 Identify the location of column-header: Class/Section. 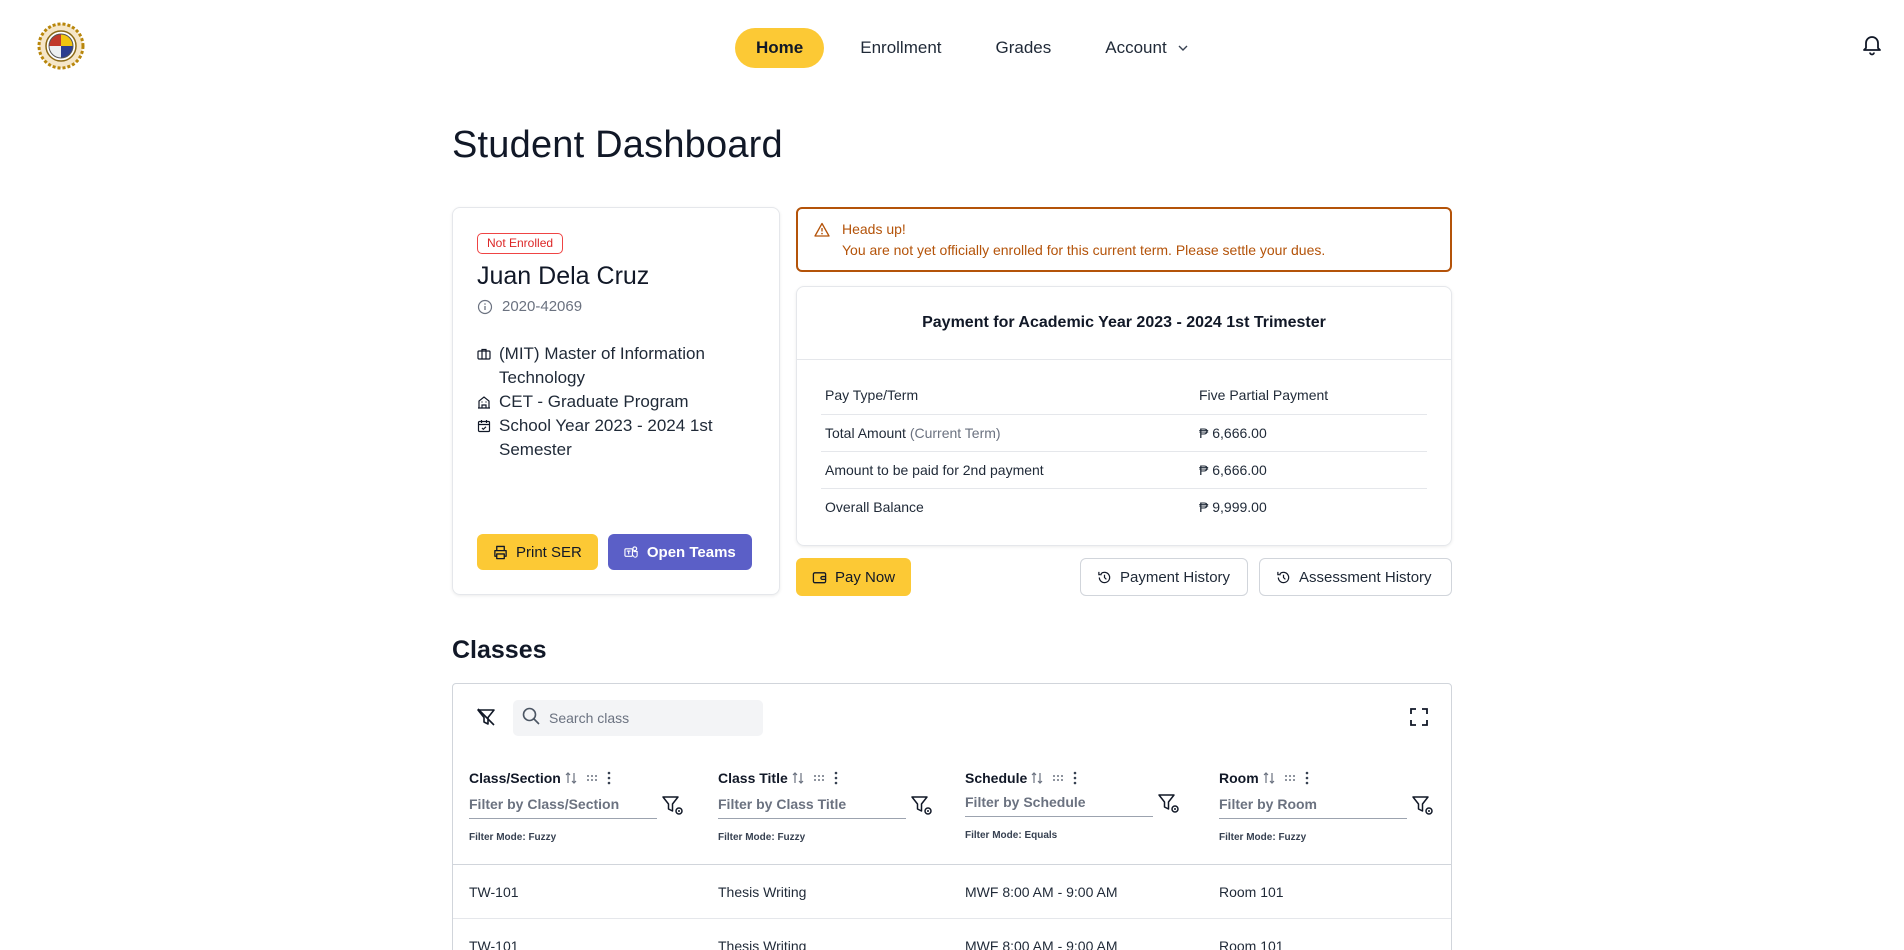
(540, 778).